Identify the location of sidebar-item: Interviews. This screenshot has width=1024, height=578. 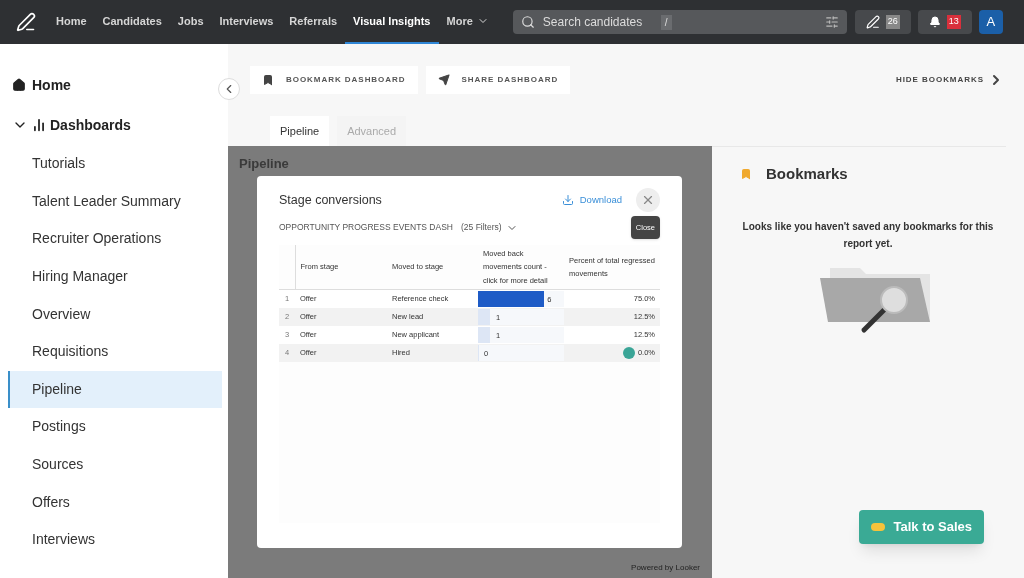
(115, 539).